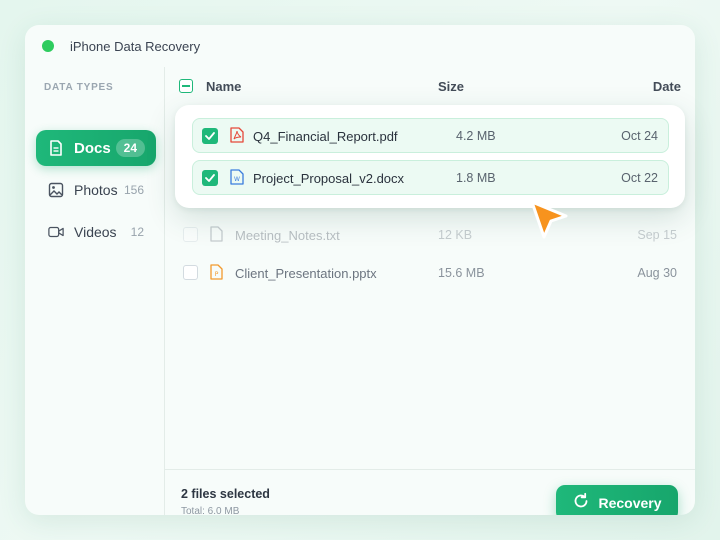 The width and height of the screenshot is (720, 540). I want to click on document-icon, so click(56, 148).